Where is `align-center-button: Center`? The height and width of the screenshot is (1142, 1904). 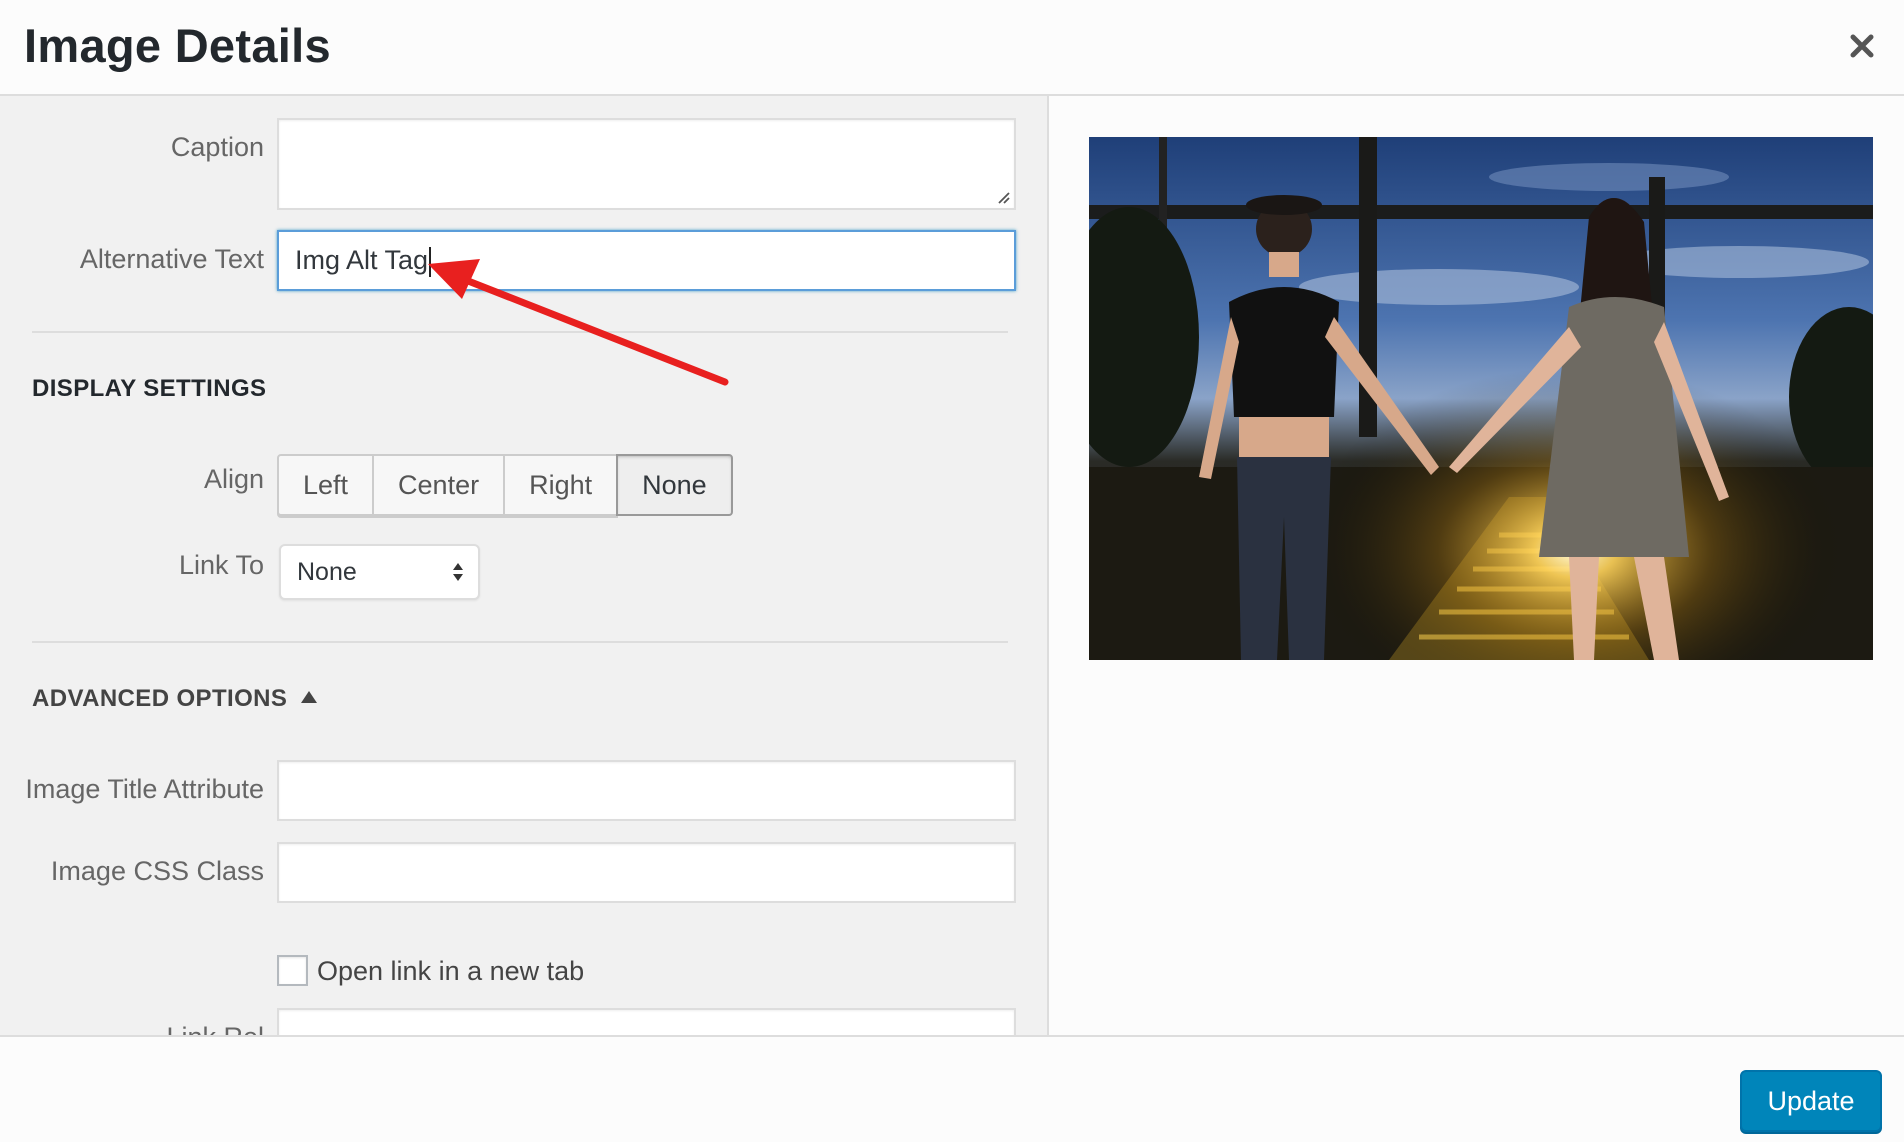 align-center-button: Center is located at coordinates (439, 485).